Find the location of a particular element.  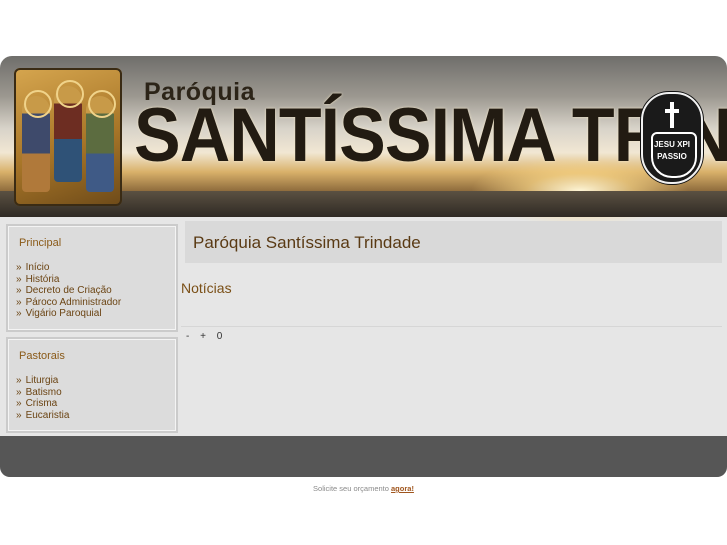

sidebar-item-label: Liturgia is located at coordinates (42, 380).